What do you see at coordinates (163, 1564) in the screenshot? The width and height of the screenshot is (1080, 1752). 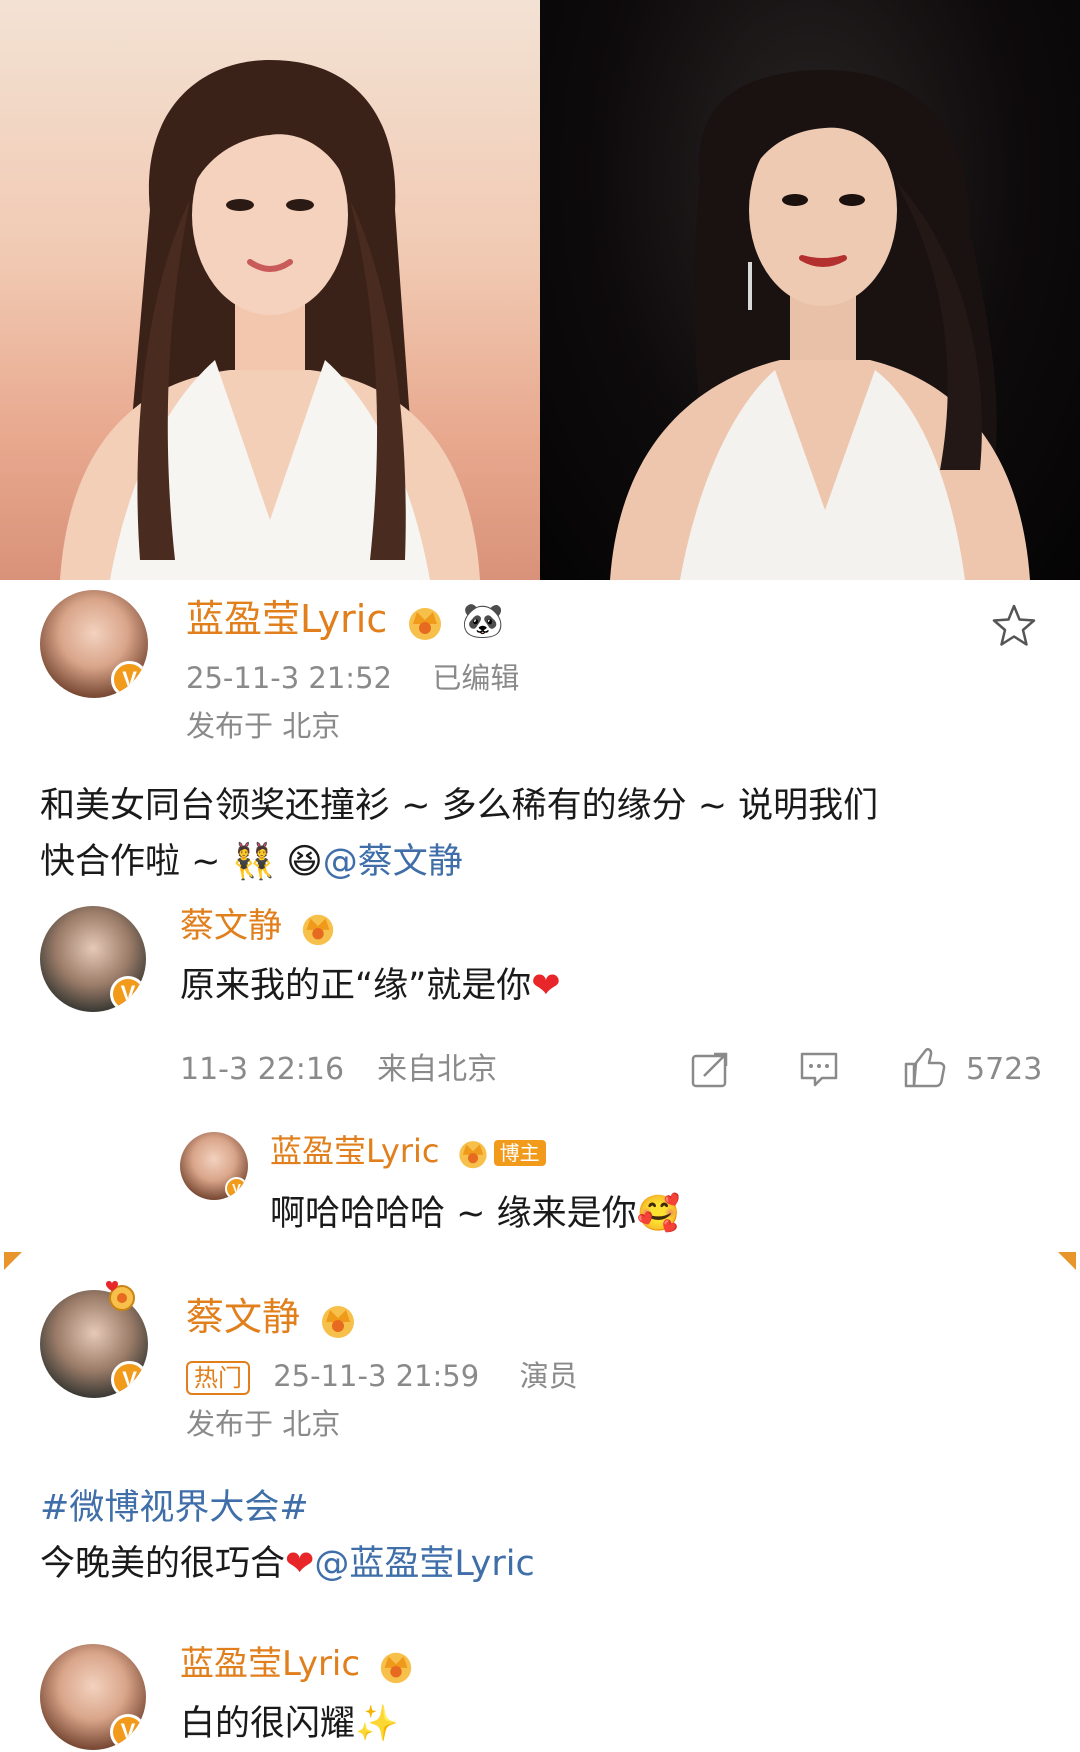 I see `post2-text-content: 今晚美的很巧合` at bounding box center [163, 1564].